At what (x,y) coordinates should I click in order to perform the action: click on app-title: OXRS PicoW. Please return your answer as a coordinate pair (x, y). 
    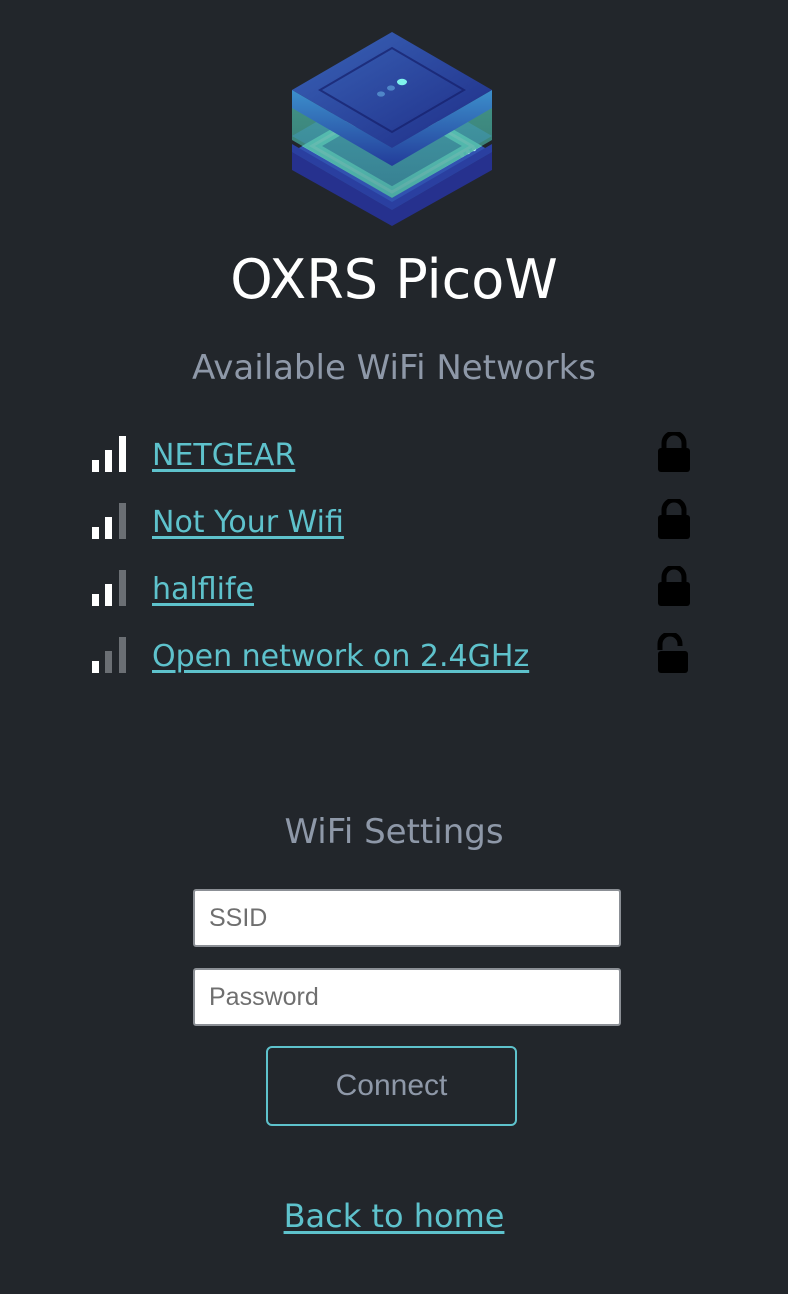
    Looking at the image, I should click on (394, 279).